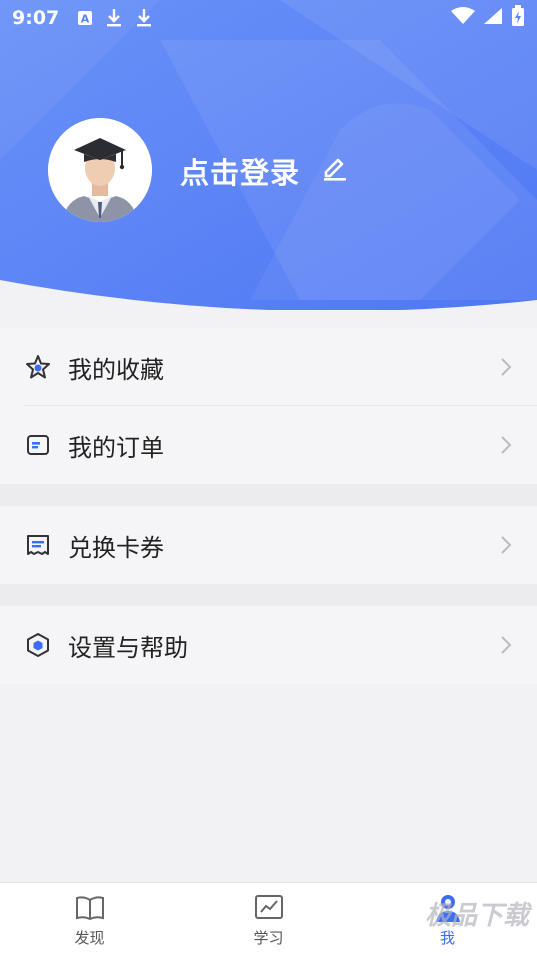 The image size is (537, 956). I want to click on menu-group-redeem: 兑换卡券, so click(268, 545).